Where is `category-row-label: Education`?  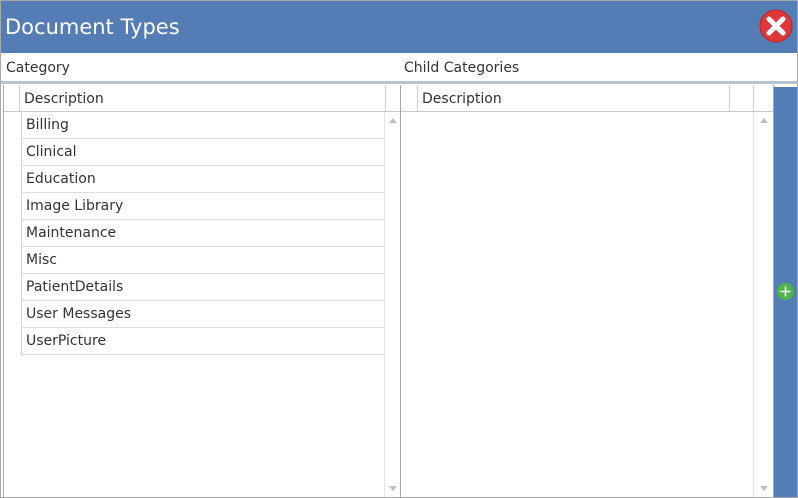
category-row-label: Education is located at coordinates (61, 179).